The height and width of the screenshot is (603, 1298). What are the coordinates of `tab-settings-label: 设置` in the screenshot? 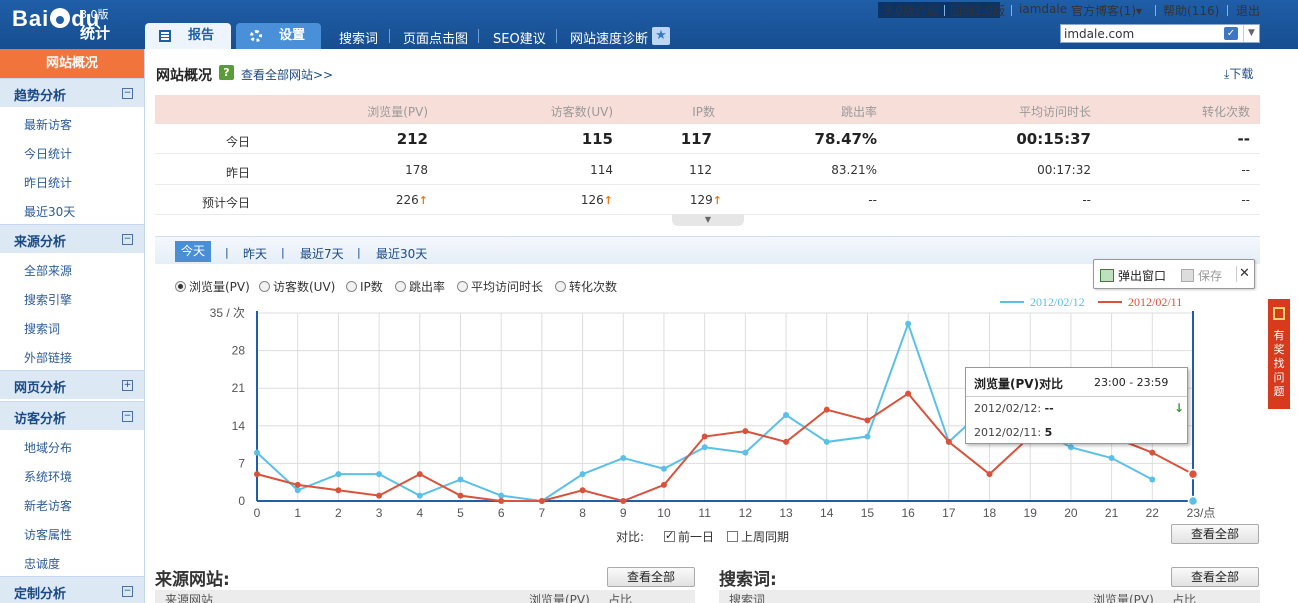 It's located at (292, 35).